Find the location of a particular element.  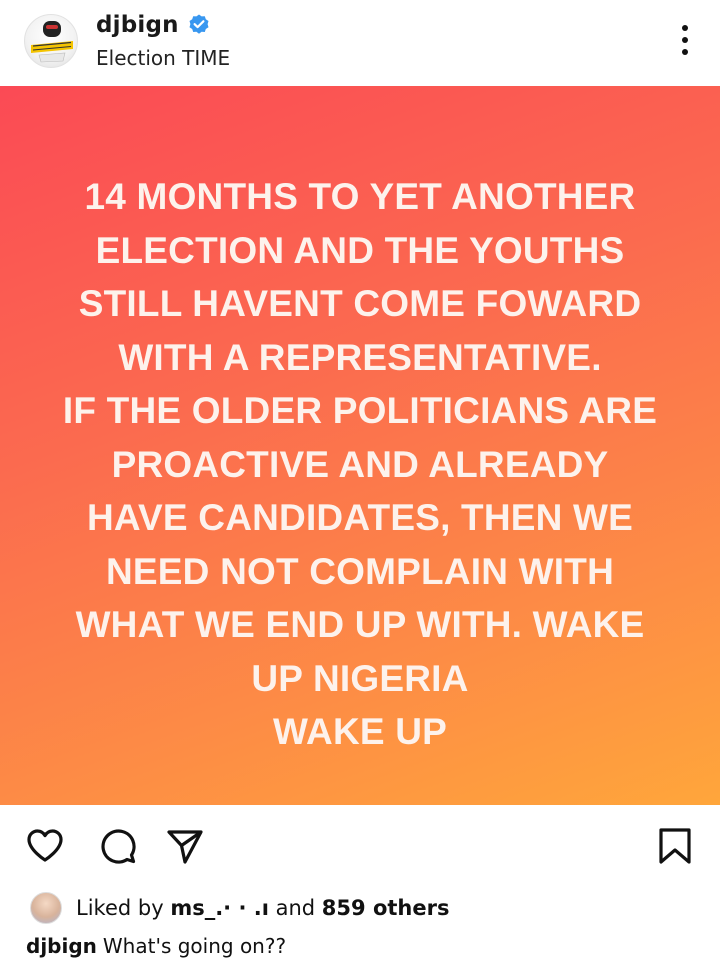

post-text-line: HAVE CANDIDATES, THEN WE is located at coordinates (360, 517).